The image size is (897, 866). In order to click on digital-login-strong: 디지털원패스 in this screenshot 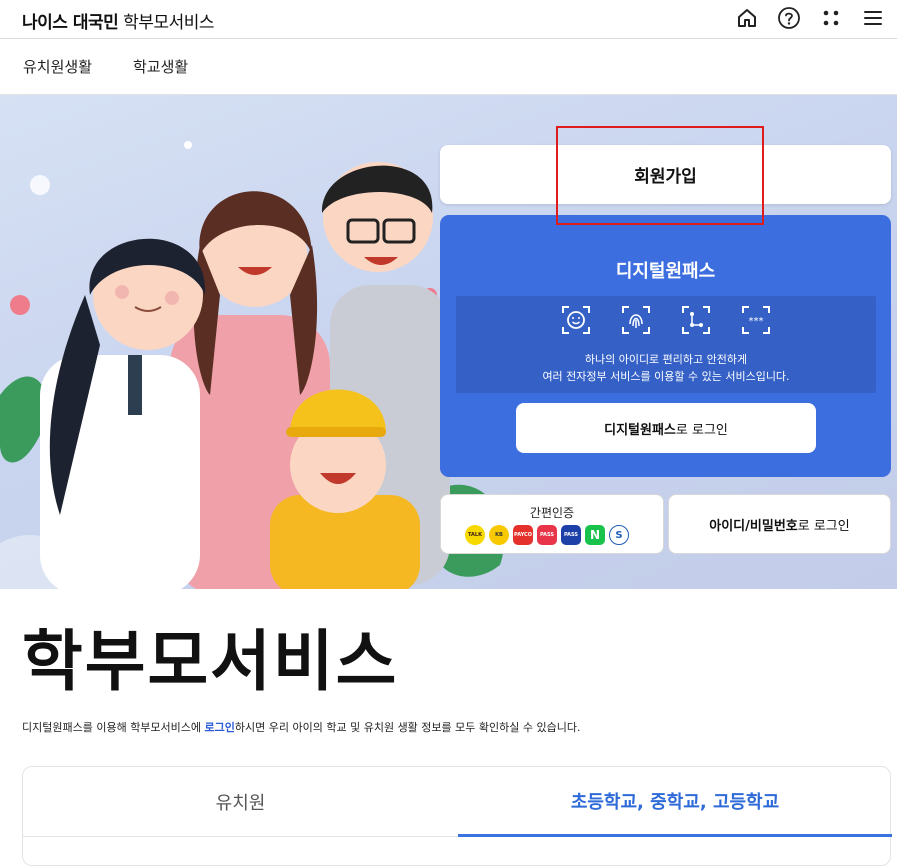, I will do `click(640, 430)`.